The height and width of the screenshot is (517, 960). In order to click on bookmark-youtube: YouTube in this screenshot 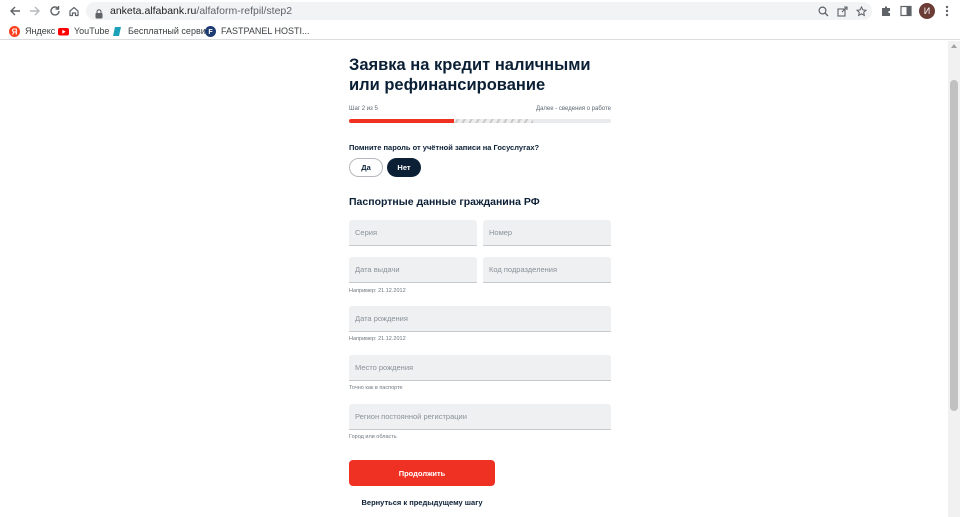, I will do `click(83, 31)`.